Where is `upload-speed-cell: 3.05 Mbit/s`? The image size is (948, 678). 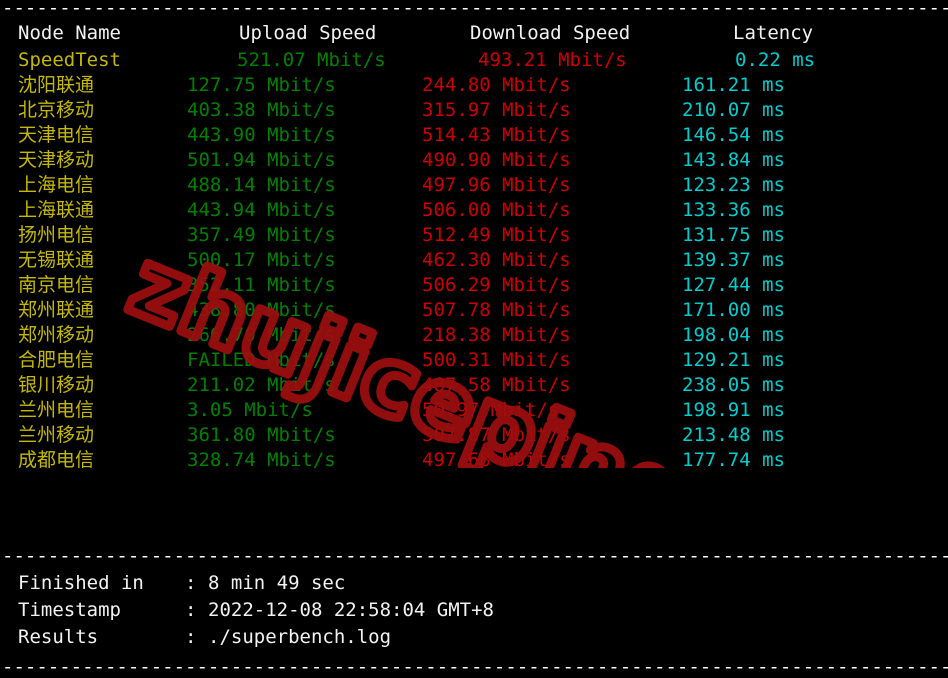 upload-speed-cell: 3.05 Mbit/s is located at coordinates (250, 410).